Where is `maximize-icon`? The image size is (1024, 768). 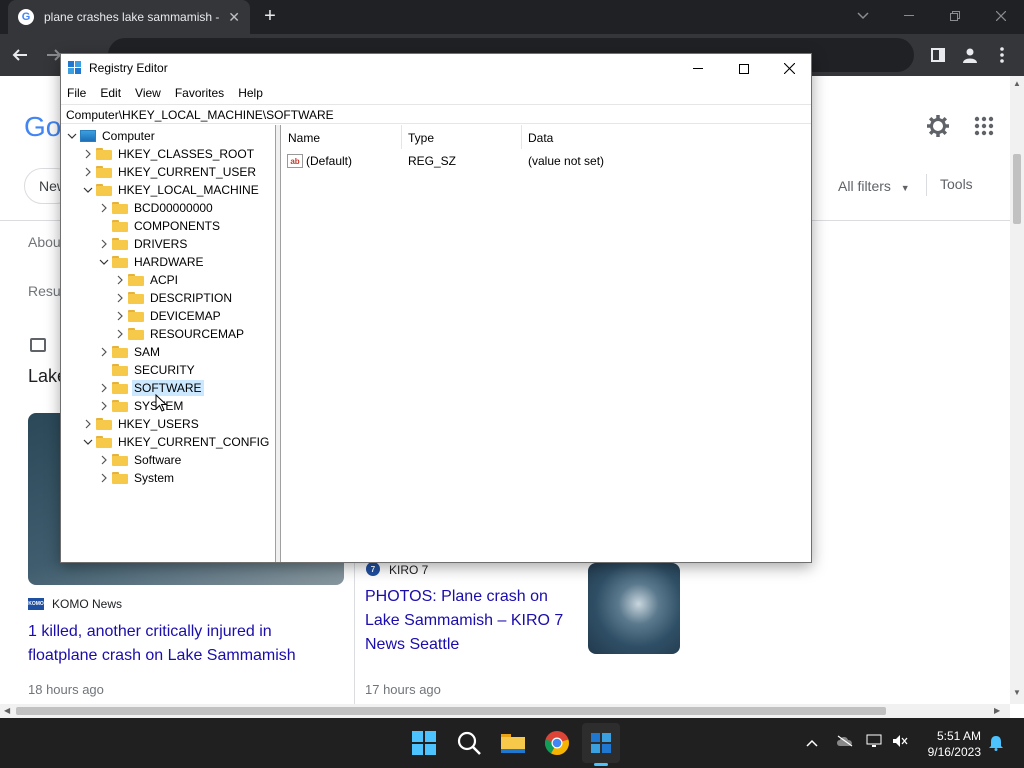
maximize-icon is located at coordinates (744, 68).